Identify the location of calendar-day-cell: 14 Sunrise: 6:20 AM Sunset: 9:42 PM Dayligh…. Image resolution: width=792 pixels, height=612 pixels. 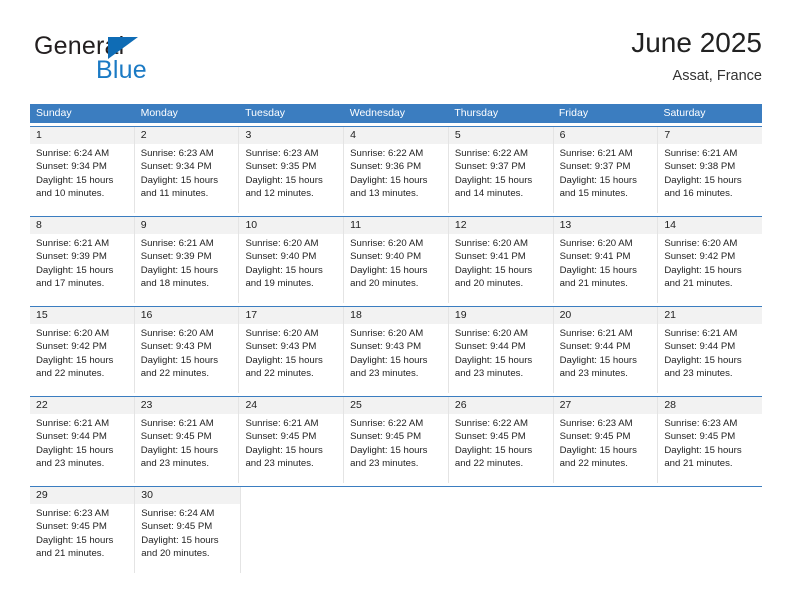
(710, 260).